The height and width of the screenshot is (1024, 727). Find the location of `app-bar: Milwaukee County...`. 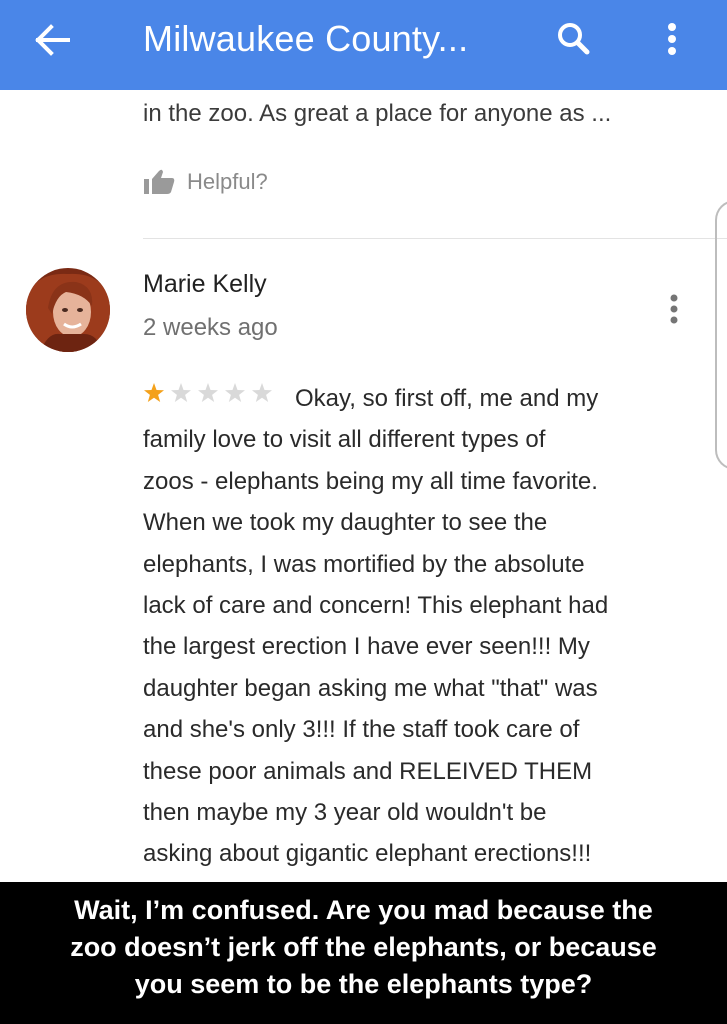

app-bar: Milwaukee County... is located at coordinates (363, 45).